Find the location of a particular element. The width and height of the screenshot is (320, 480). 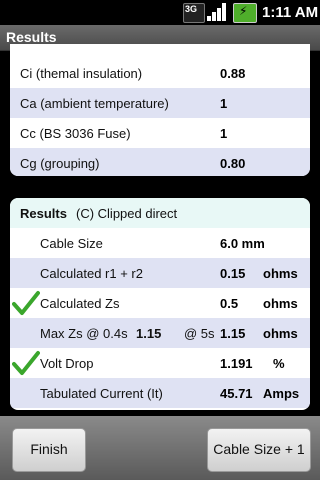

max-zs-04-value: 1.15 is located at coordinates (149, 333).